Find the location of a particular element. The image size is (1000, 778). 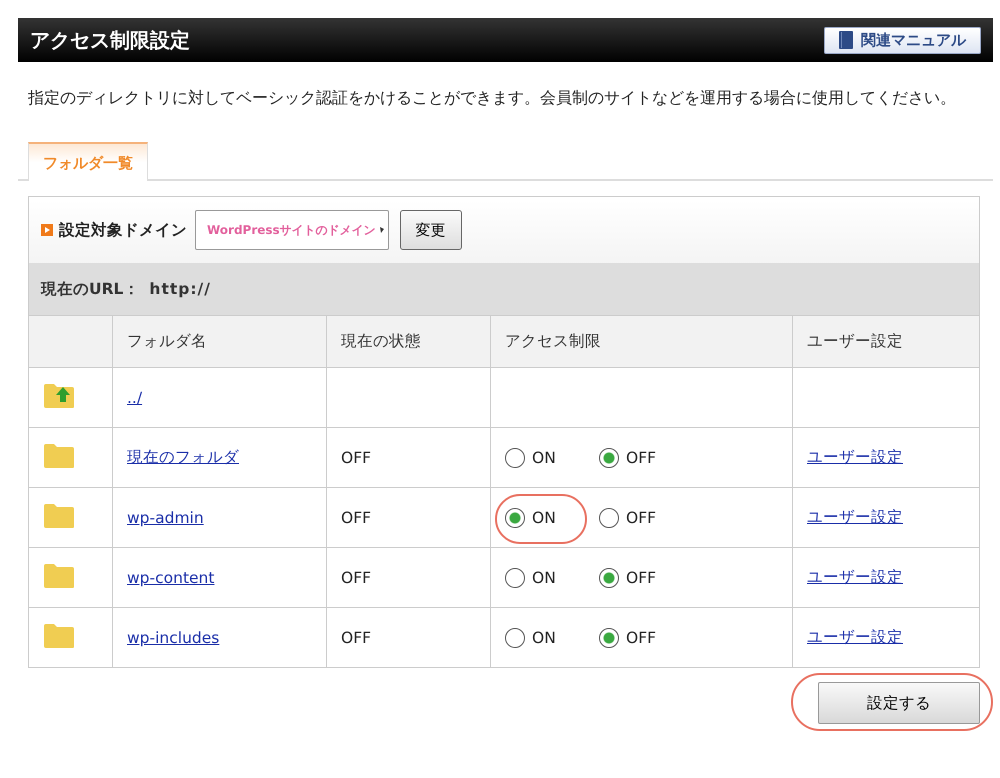

column-header: ユーザー設定 is located at coordinates (885, 342).